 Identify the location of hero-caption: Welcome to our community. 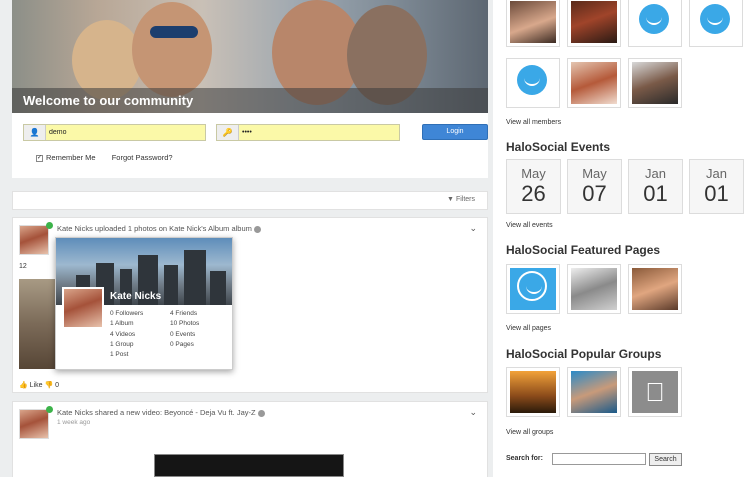
(250, 100).